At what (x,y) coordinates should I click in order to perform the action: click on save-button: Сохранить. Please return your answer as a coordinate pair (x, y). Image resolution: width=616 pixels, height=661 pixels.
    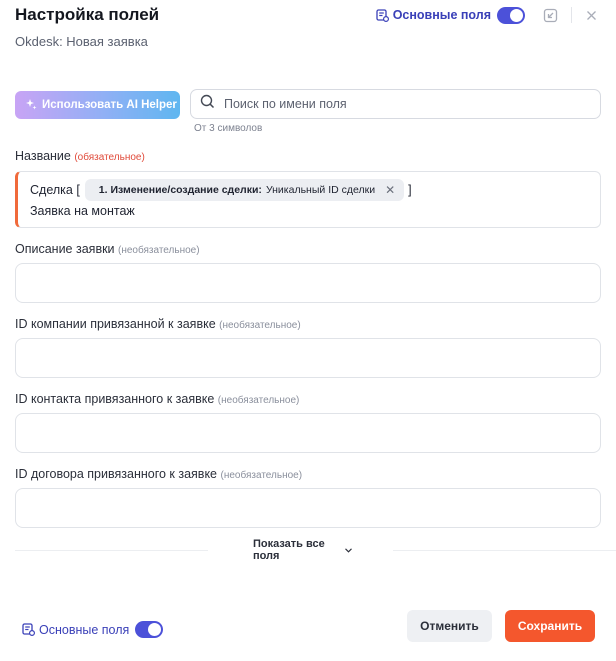
    Looking at the image, I should click on (550, 626).